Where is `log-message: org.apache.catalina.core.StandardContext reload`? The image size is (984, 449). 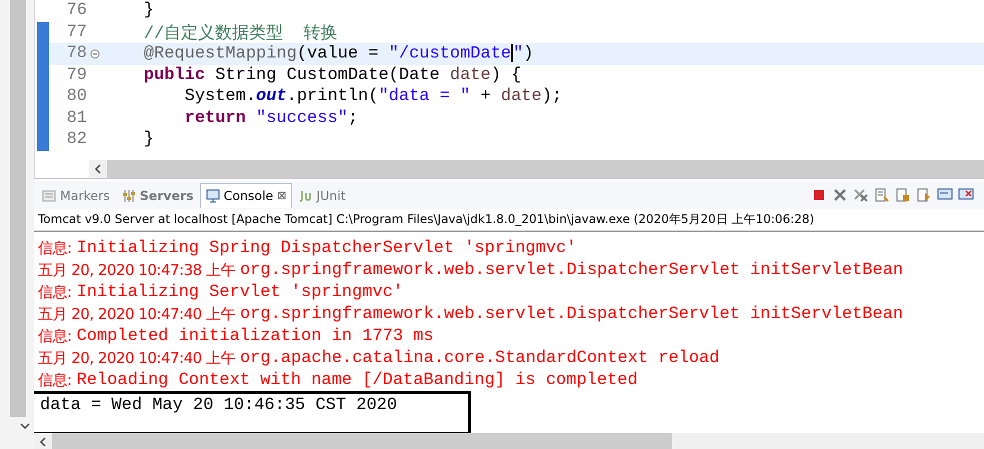
log-message: org.apache.catalina.core.StandardContext reload is located at coordinates (480, 358).